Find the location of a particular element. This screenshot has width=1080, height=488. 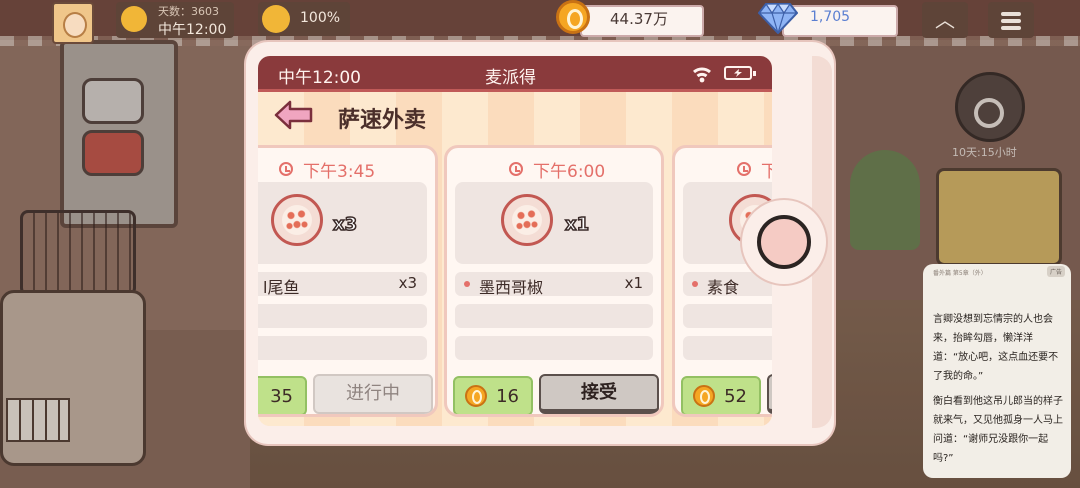

food-box: x1 is located at coordinates (554, 223).